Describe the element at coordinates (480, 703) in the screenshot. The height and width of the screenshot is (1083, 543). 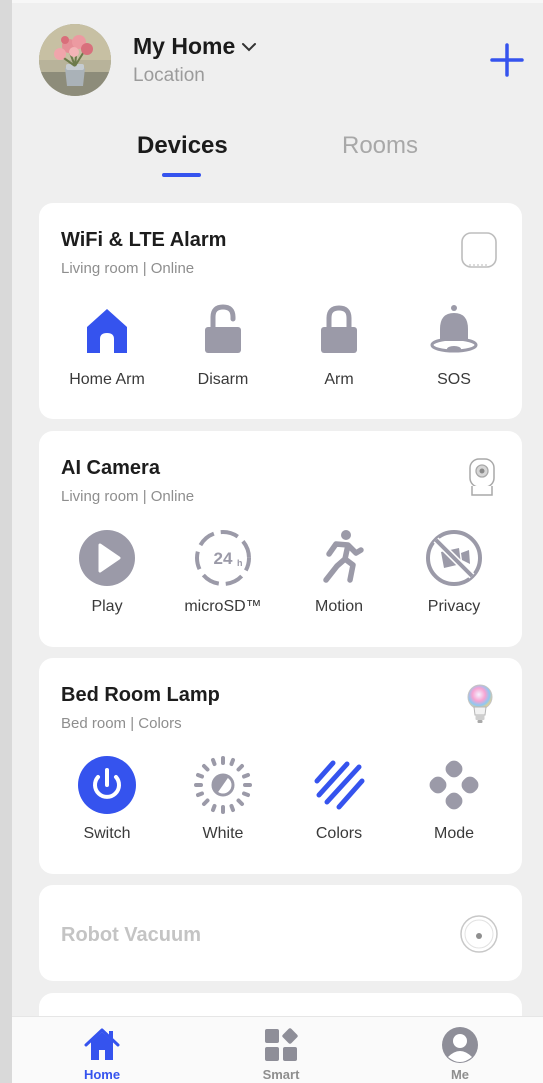
I see `bulb-icon` at that location.